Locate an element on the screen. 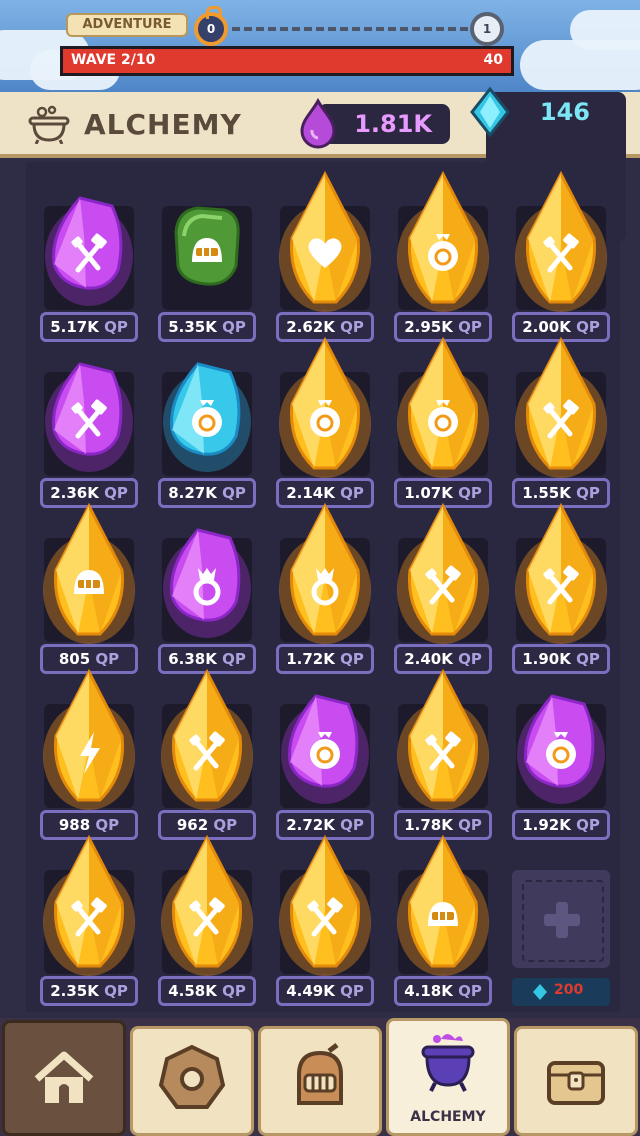 The width and height of the screenshot is (640, 1136). qp-value: 1.81K is located at coordinates (393, 124).